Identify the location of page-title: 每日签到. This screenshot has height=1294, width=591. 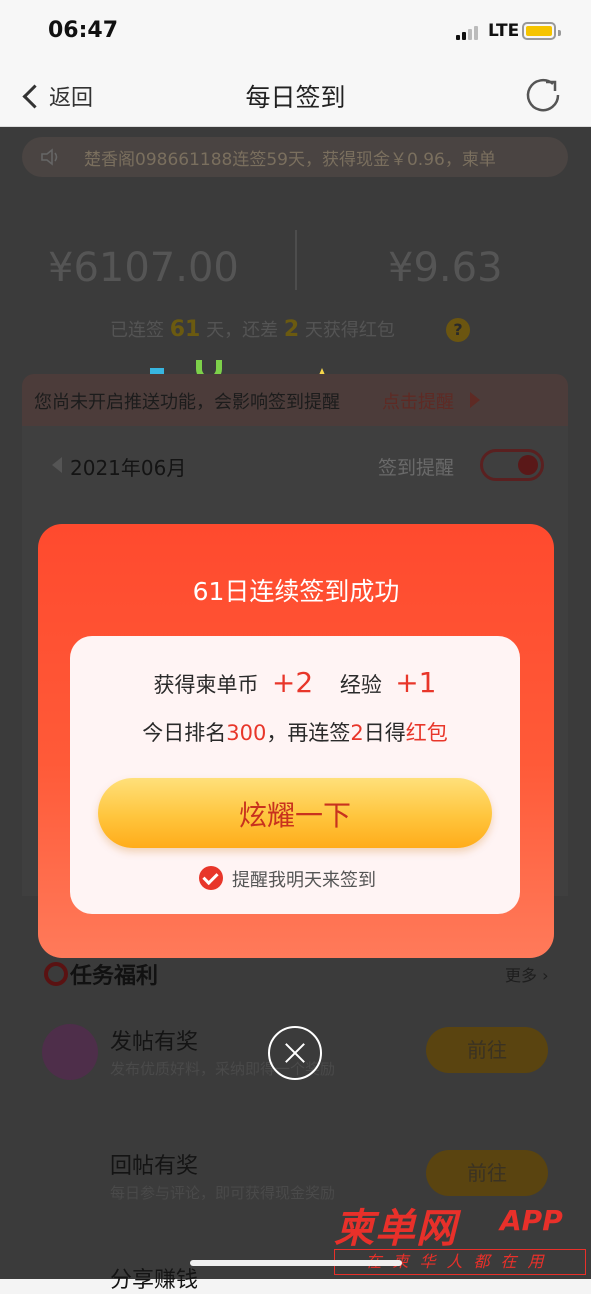
(295, 97).